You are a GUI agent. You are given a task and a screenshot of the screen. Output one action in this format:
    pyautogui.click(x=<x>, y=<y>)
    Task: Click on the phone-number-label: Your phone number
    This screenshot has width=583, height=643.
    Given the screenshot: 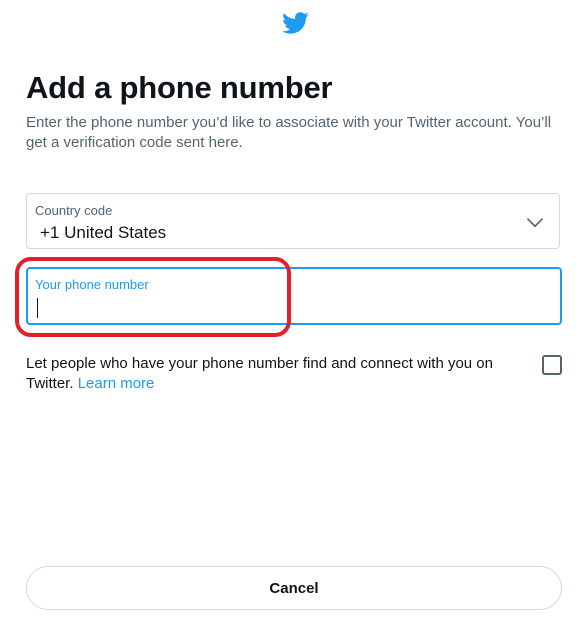 What is the action you would take?
    pyautogui.click(x=92, y=284)
    